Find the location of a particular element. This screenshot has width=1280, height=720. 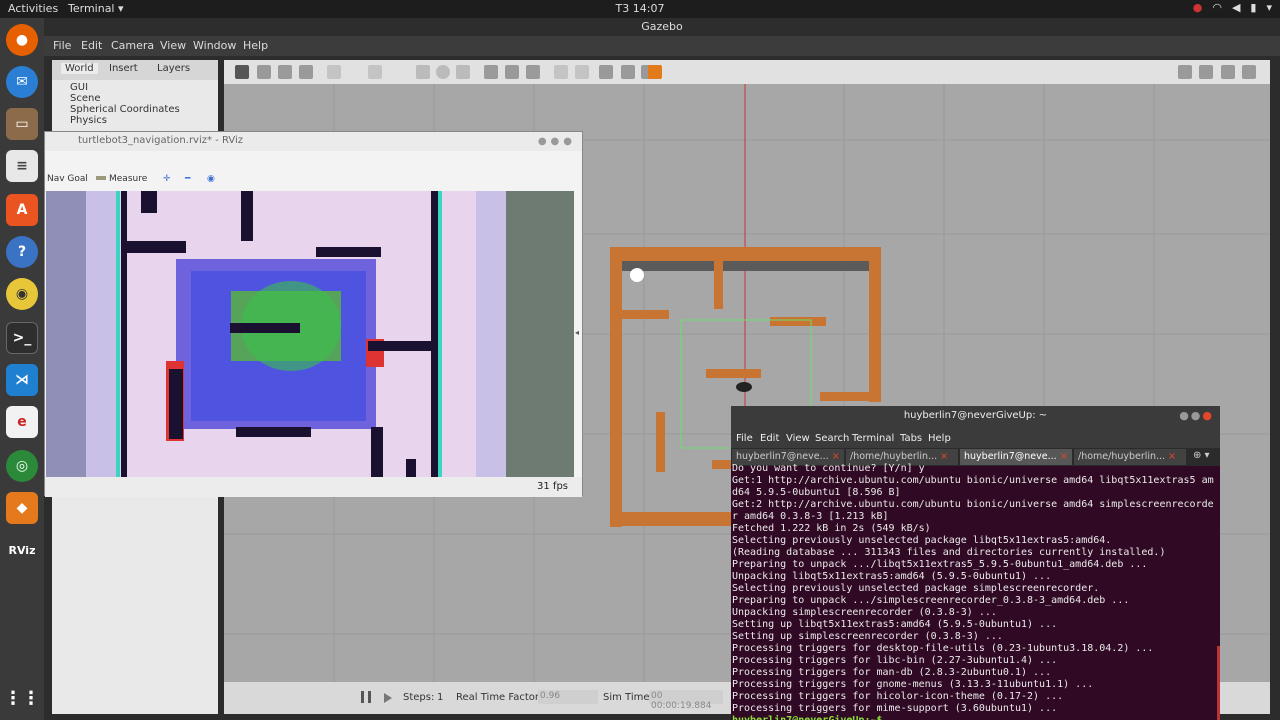

terminal-line: d64 5.9.5-0ubuntu1 [8.596 B] is located at coordinates (816, 492).